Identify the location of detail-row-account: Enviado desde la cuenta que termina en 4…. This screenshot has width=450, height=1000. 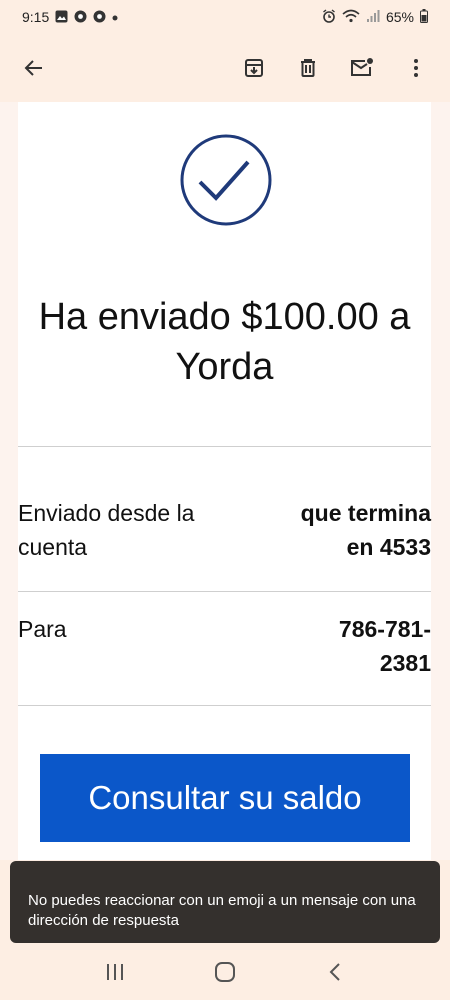
(224, 530).